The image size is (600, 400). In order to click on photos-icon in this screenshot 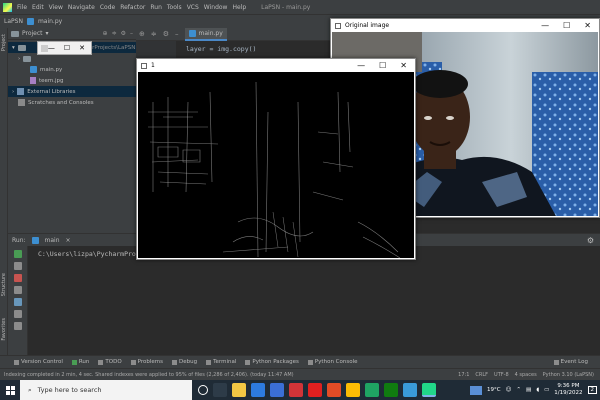, I will do `click(410, 390)`.